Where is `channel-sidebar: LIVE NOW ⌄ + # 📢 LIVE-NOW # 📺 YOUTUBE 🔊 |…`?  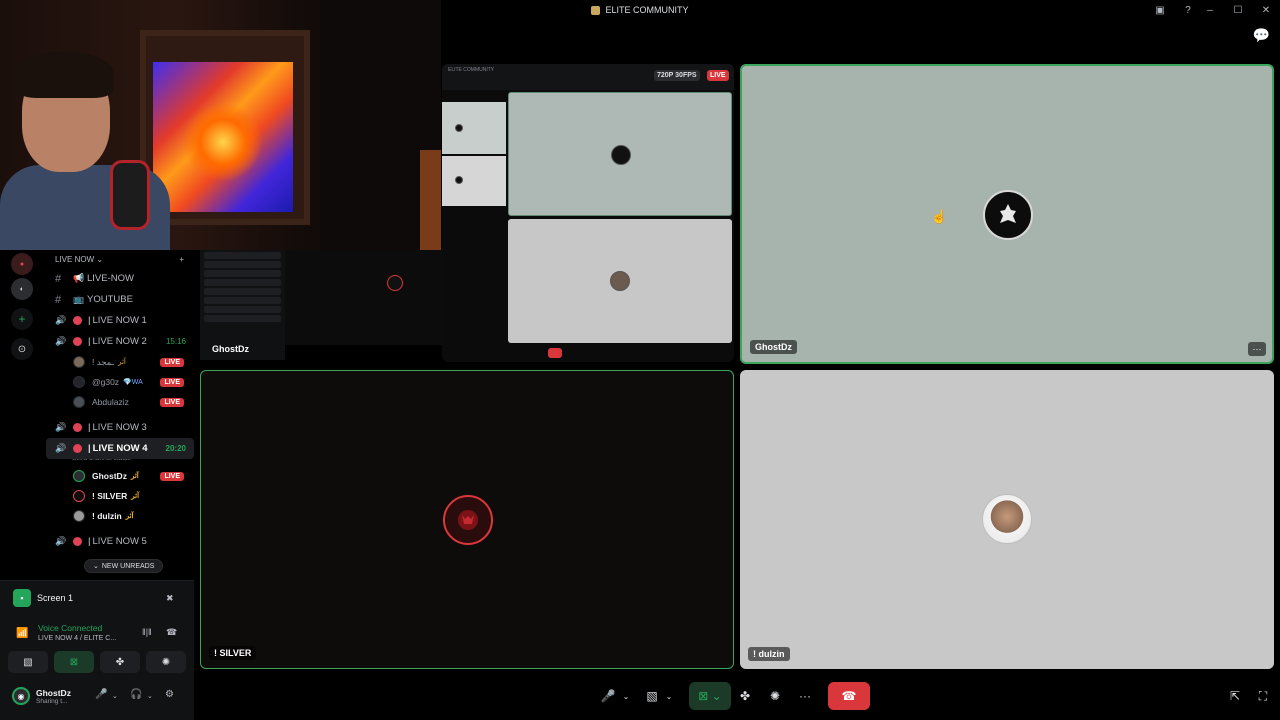 channel-sidebar: LIVE NOW ⌄ + # 📢 LIVE-NOW # 📺 YOUTUBE 🔊 |… is located at coordinates (120, 415).